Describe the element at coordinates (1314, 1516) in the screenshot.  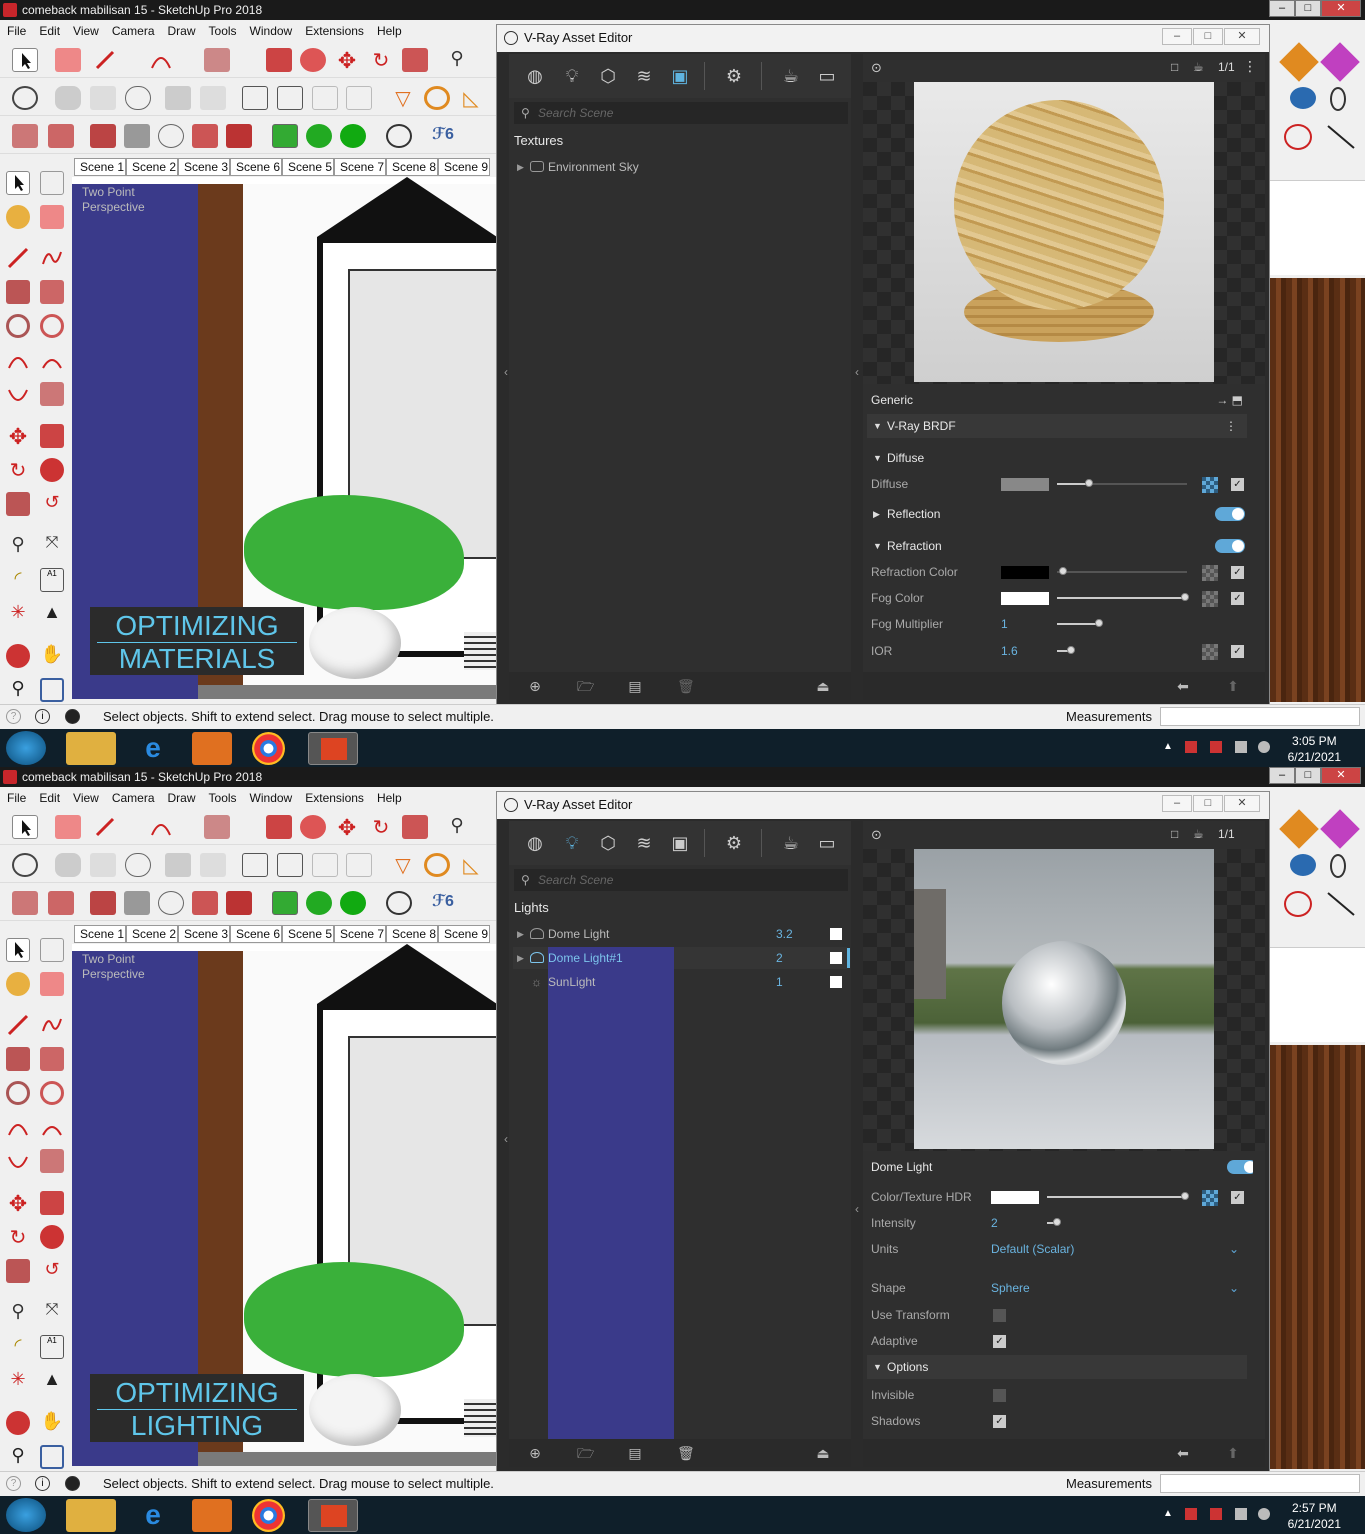
I see `clock: 2:57 PM 6/21/2021` at that location.